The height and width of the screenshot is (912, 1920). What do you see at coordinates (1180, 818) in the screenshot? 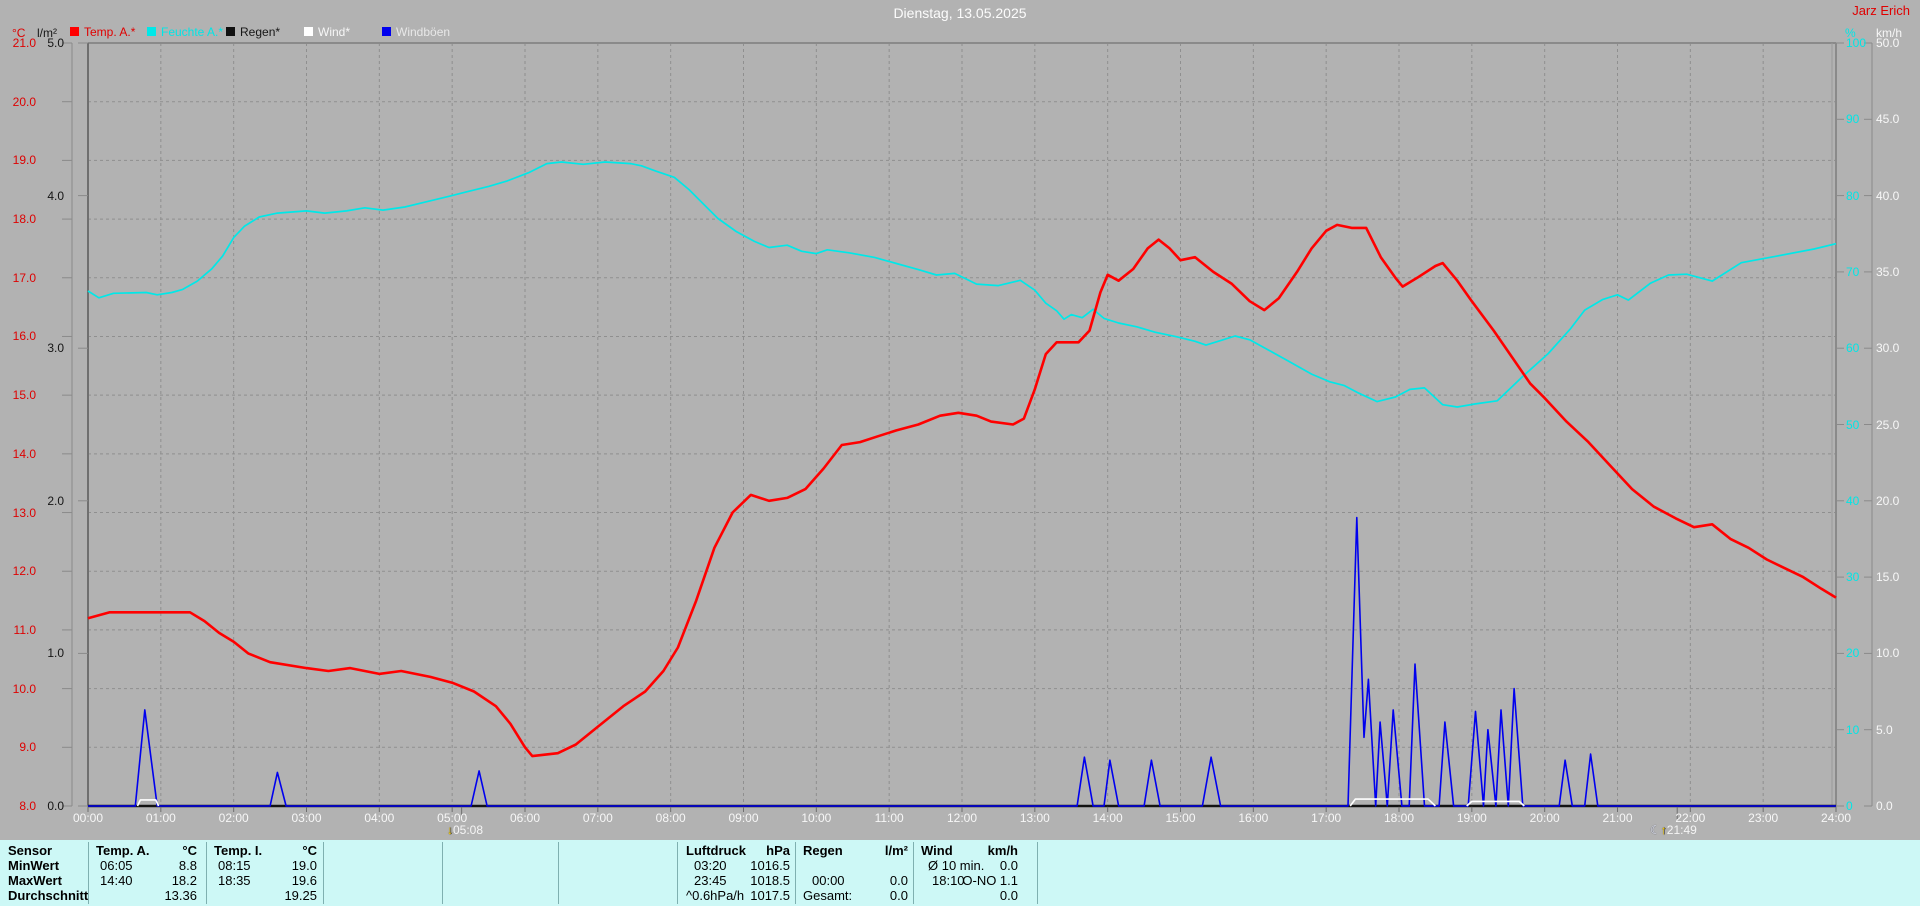
I see `axis-tick-label: 15:00` at bounding box center [1180, 818].